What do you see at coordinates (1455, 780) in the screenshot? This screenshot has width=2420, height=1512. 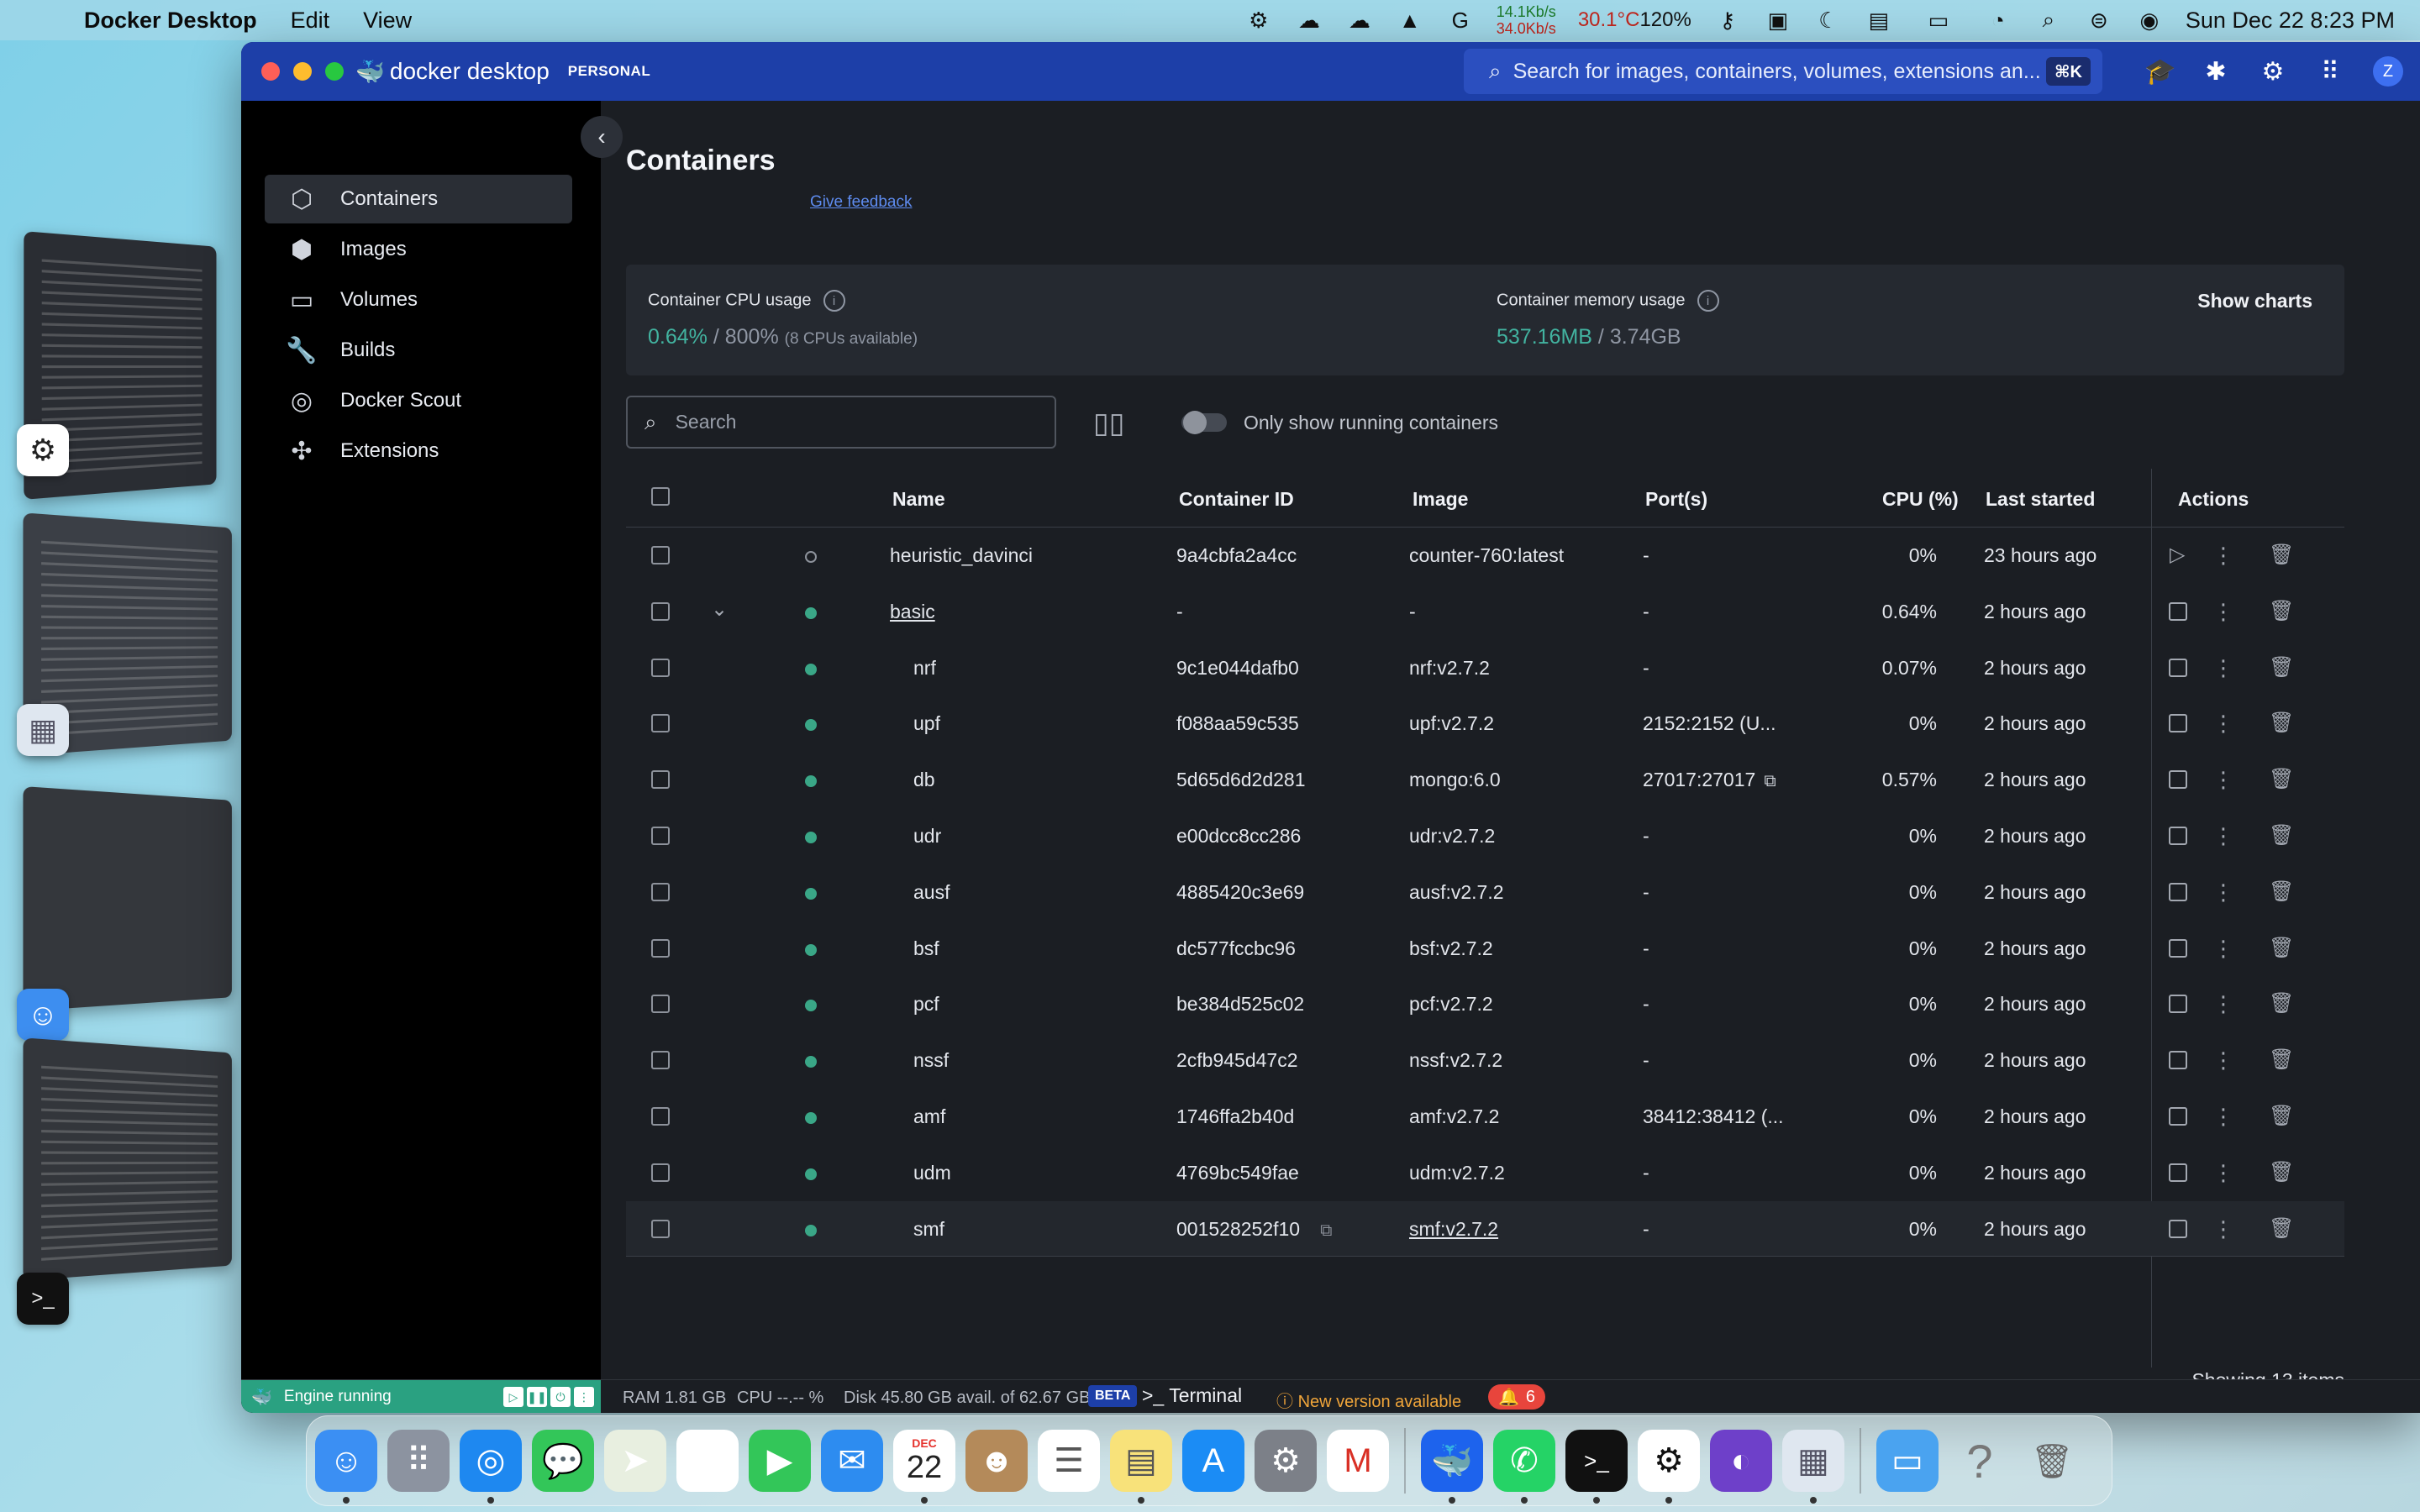 I see `container-image: mongo:6.0` at bounding box center [1455, 780].